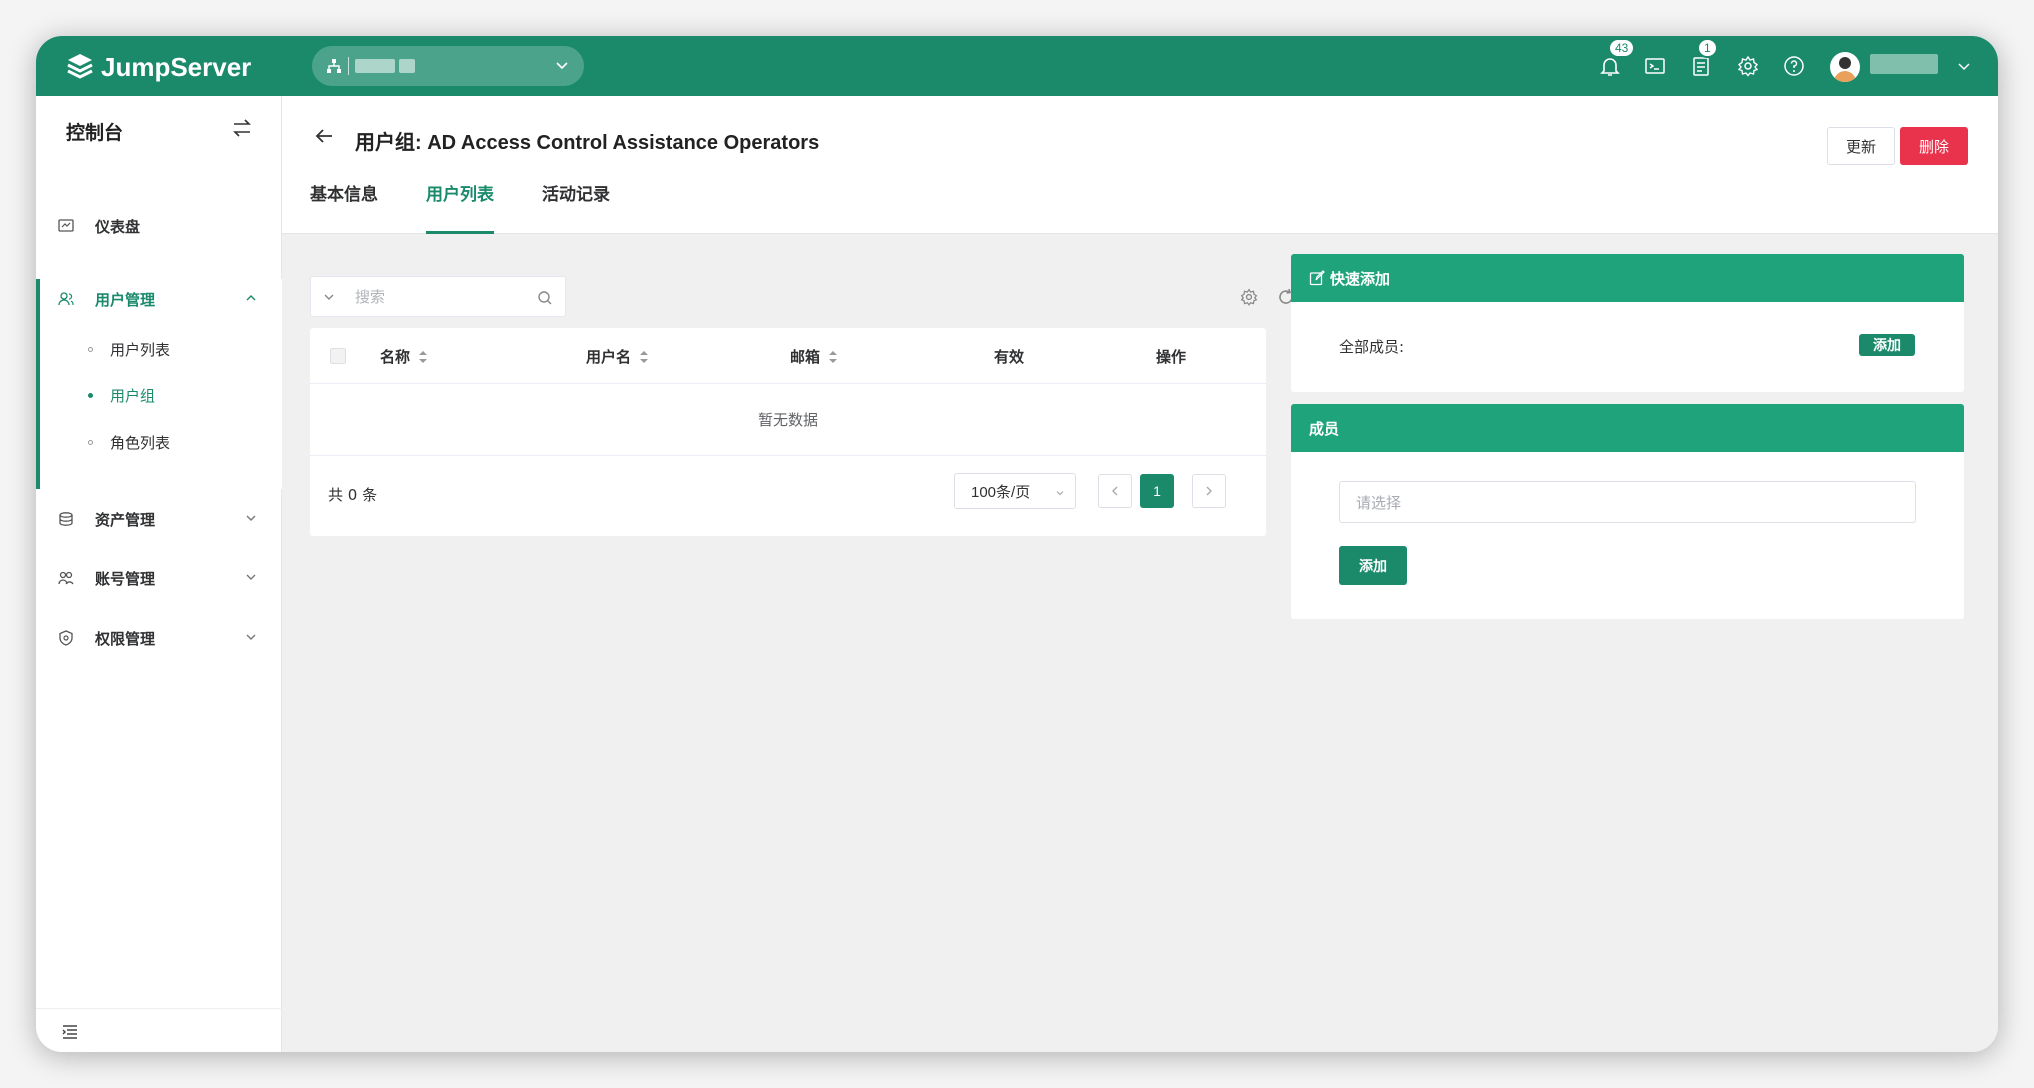 The height and width of the screenshot is (1088, 2034). Describe the element at coordinates (788, 356) in the screenshot. I see `table-header: 名称 用户名 邮箱 有效 操作` at that location.